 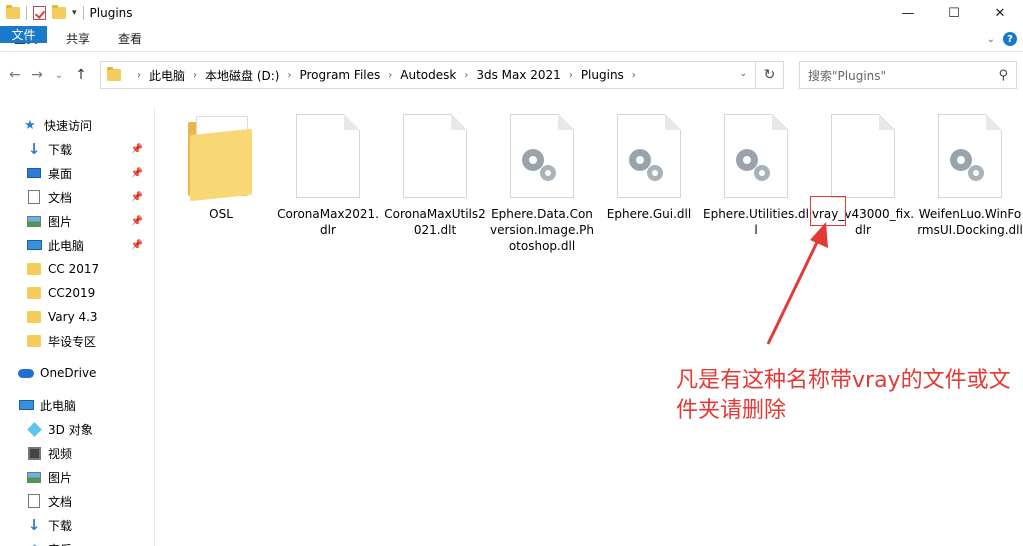 I want to click on properties-icon, so click(x=39, y=13).